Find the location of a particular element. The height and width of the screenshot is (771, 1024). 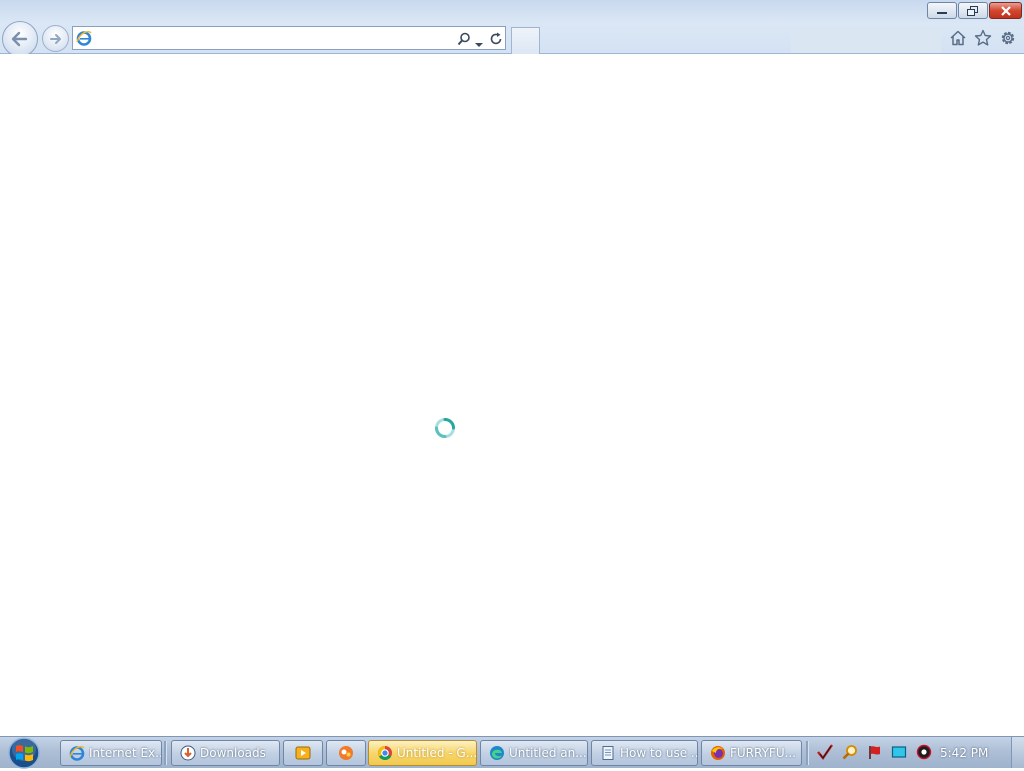

refresh-icon is located at coordinates (496, 40).